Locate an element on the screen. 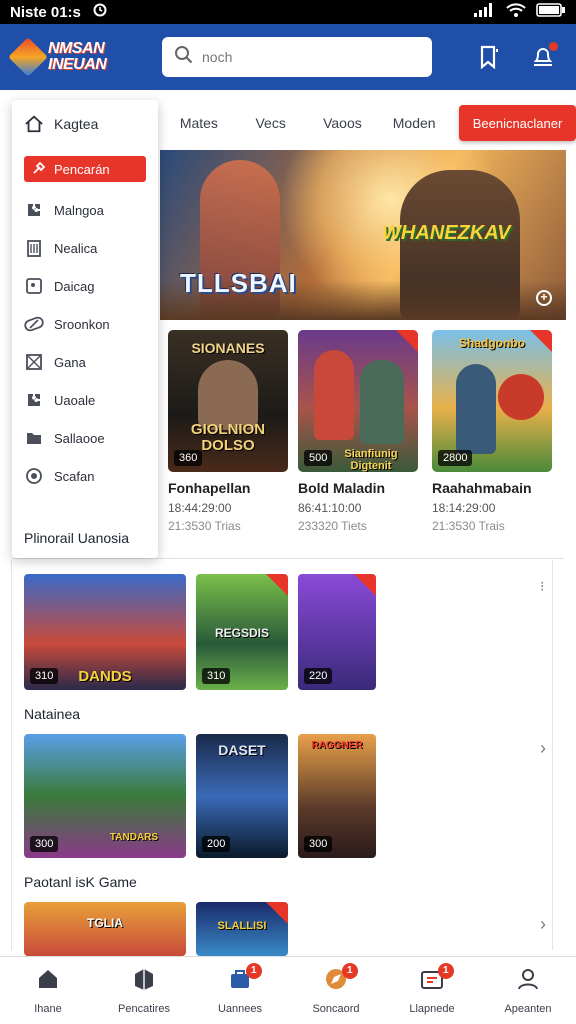 This screenshot has height=1024, width=576. card-badge: 500 is located at coordinates (318, 458).